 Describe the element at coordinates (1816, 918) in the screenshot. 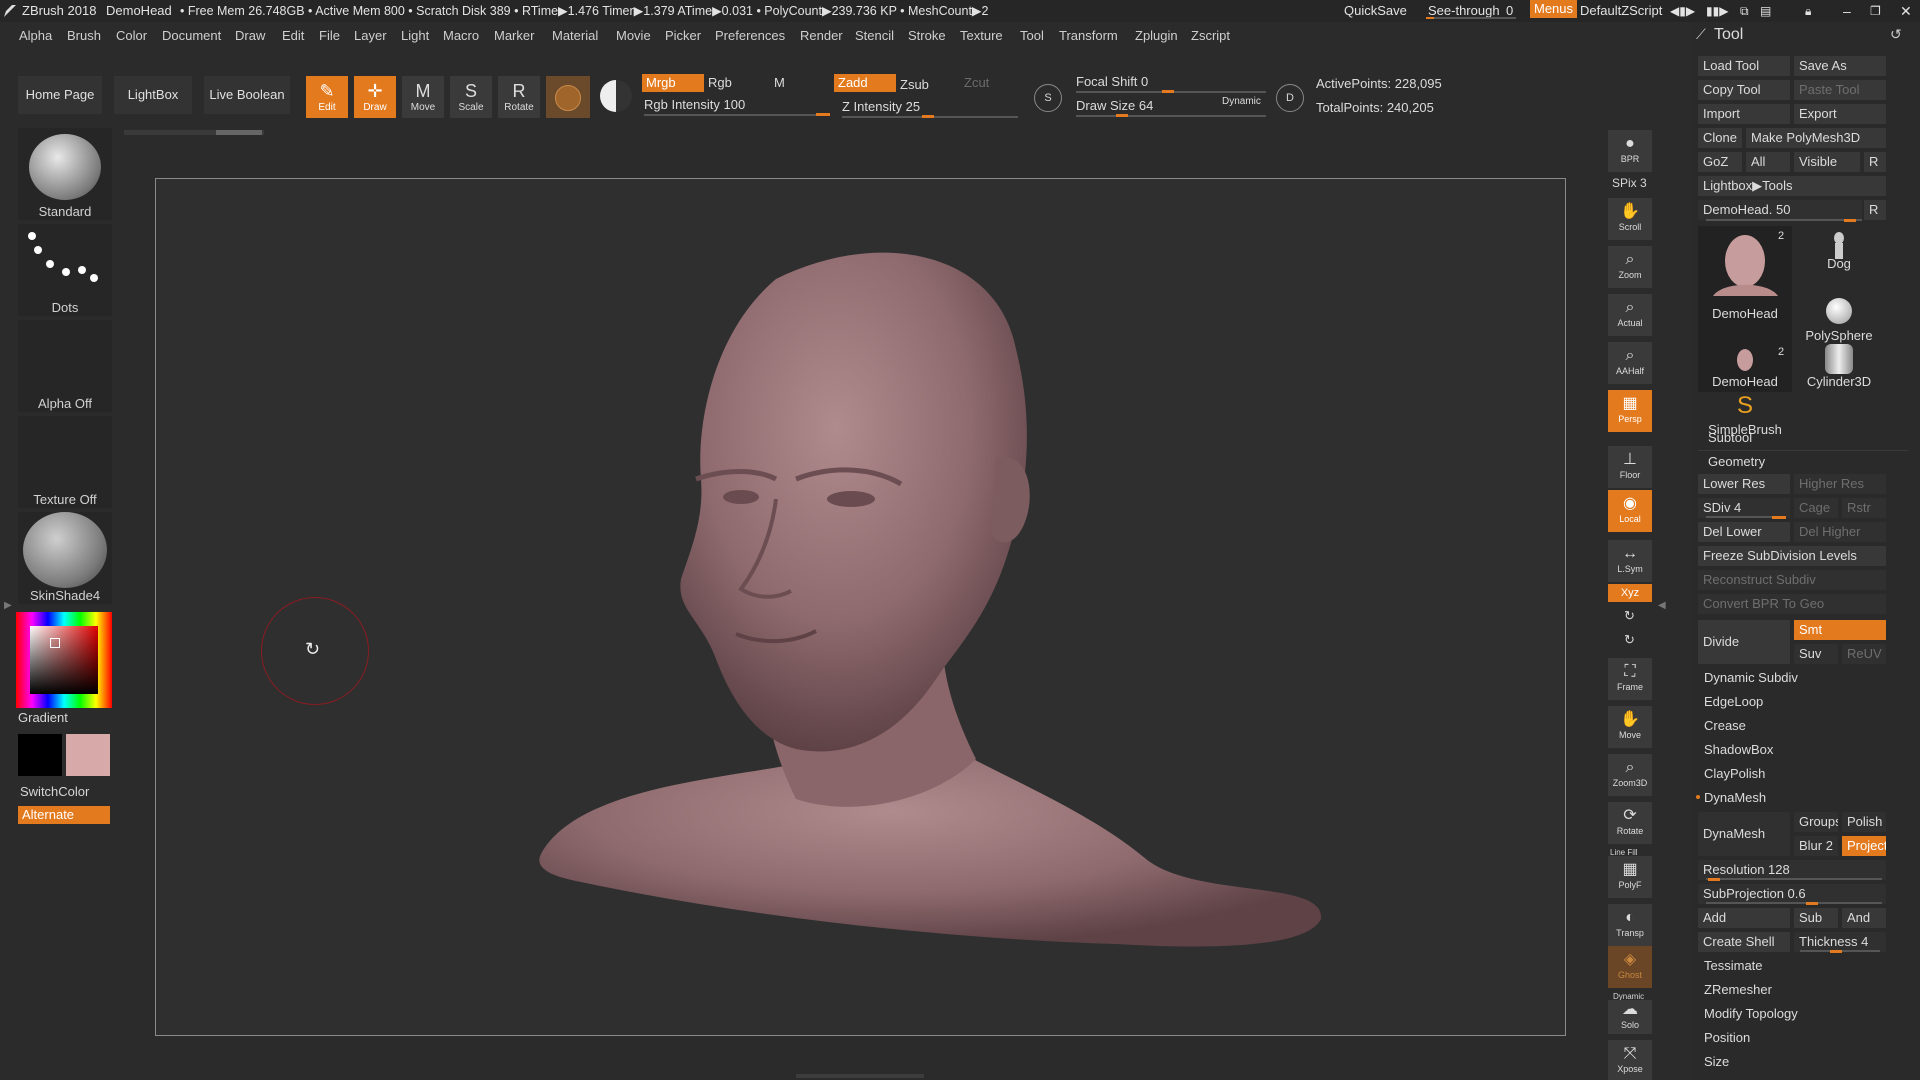

I see `sub-button: Sub` at that location.